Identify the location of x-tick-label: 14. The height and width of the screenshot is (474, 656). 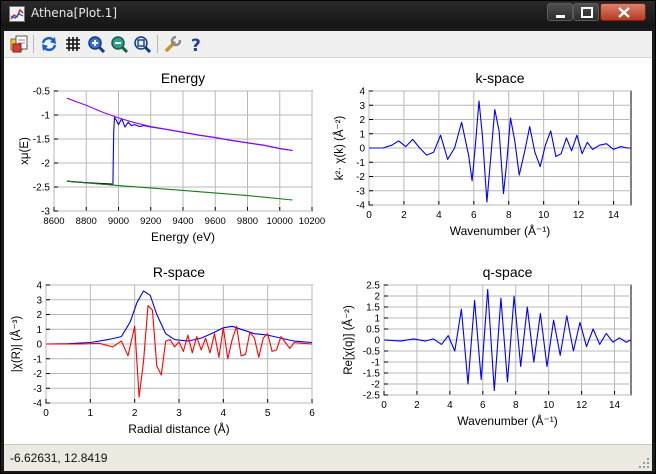
(615, 405).